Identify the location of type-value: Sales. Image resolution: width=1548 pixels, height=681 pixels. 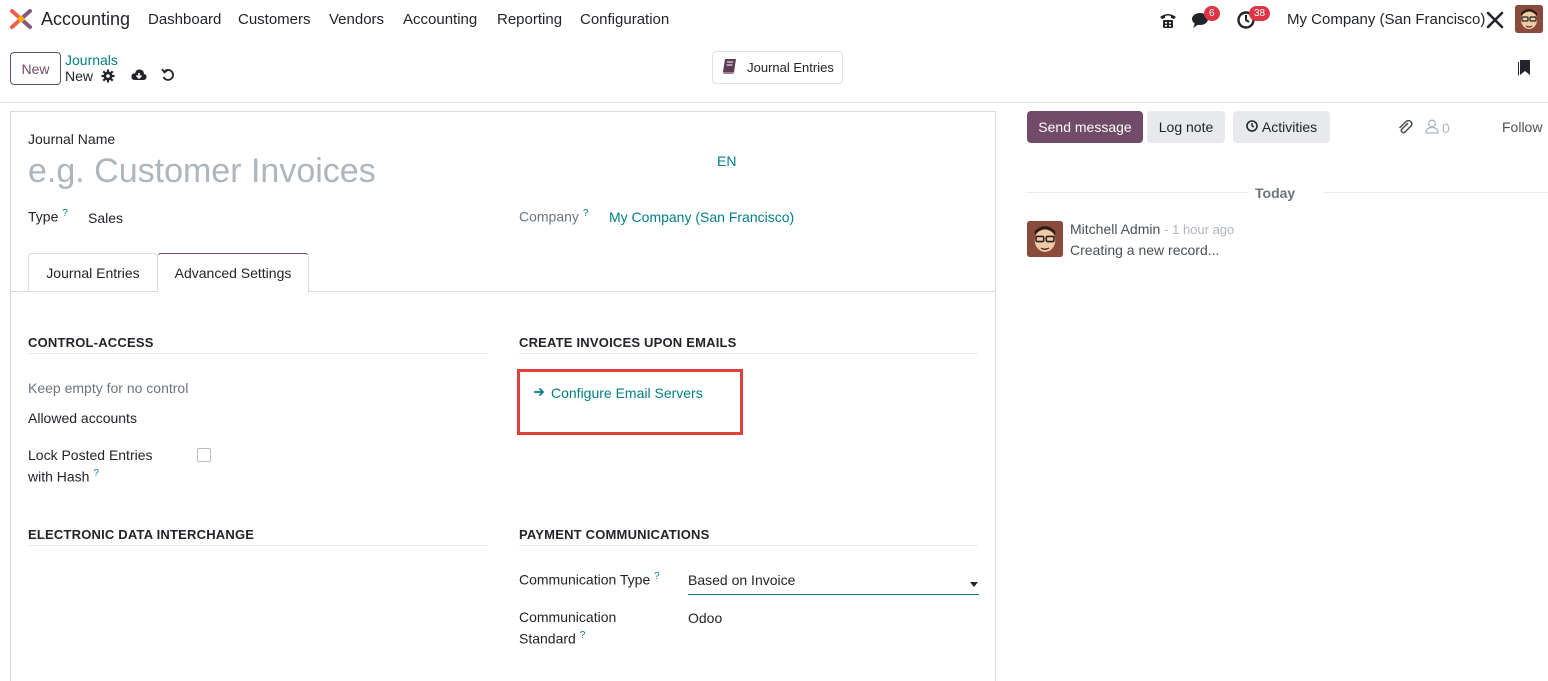
(105, 218).